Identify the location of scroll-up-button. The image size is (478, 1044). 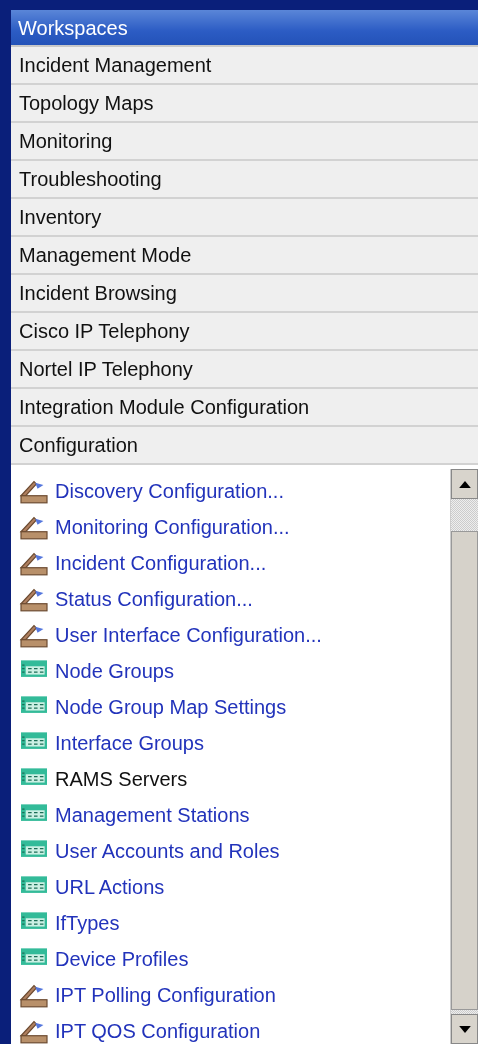
(464, 484).